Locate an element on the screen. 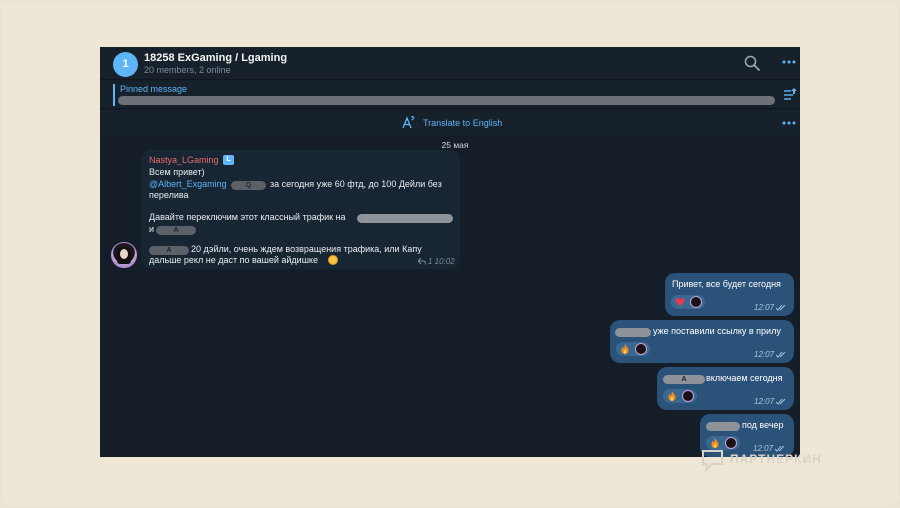 The height and width of the screenshot is (508, 900). translate-icon is located at coordinates (408, 122).